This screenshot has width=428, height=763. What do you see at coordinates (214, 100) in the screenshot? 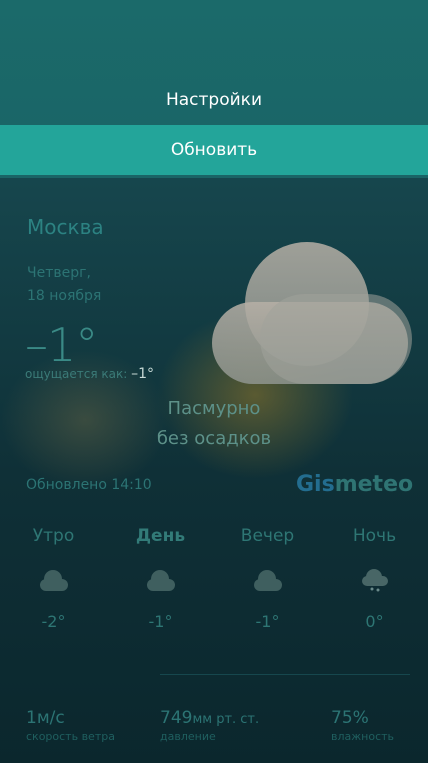
I see `settings-button: Настройки` at bounding box center [214, 100].